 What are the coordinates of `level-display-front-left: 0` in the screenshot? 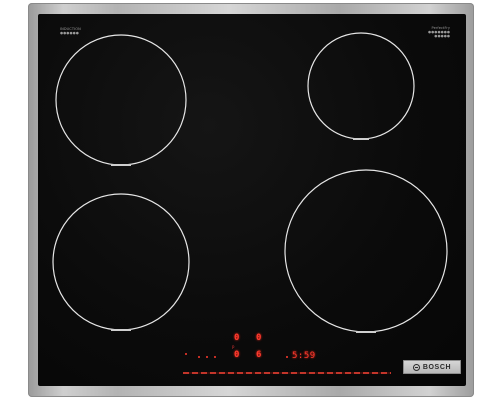 It's located at (236, 355).